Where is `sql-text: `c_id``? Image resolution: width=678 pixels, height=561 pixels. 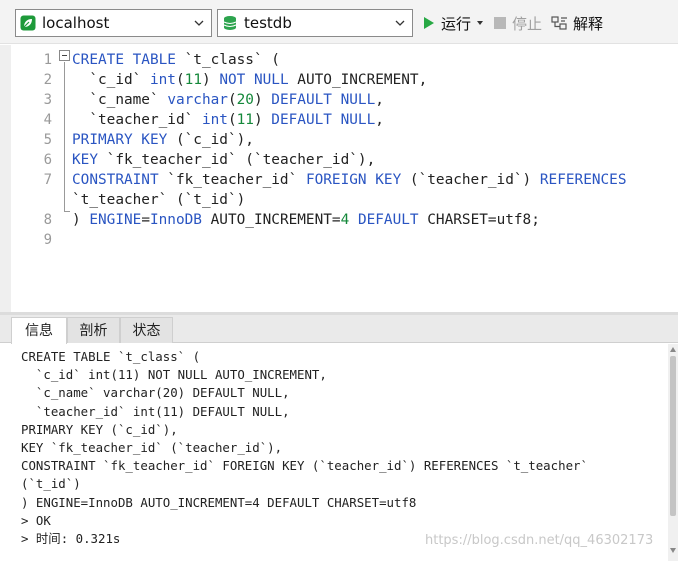 sql-text: `c_id` is located at coordinates (111, 80).